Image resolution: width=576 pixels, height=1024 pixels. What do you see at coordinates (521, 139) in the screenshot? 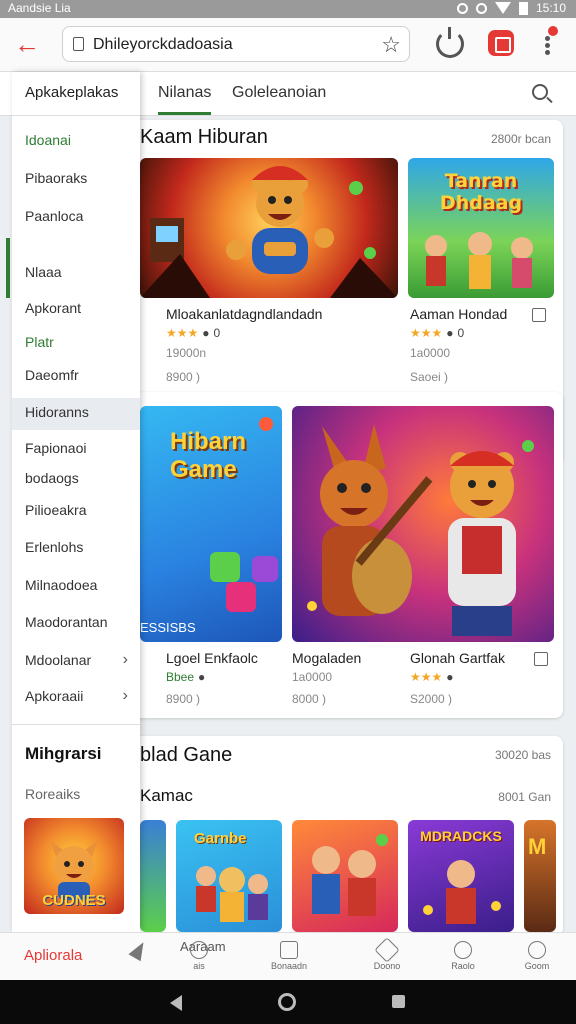
I see `section-meta: 2800r bcan` at bounding box center [521, 139].